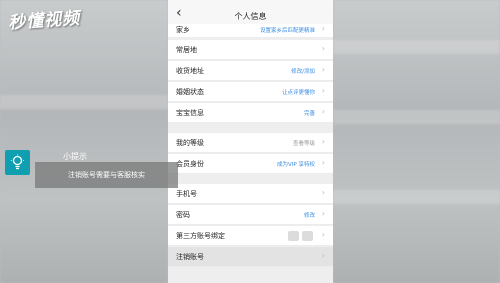 This screenshot has width=500, height=283. I want to click on row-value: 设置家乡后匹配更精准, so click(287, 31).